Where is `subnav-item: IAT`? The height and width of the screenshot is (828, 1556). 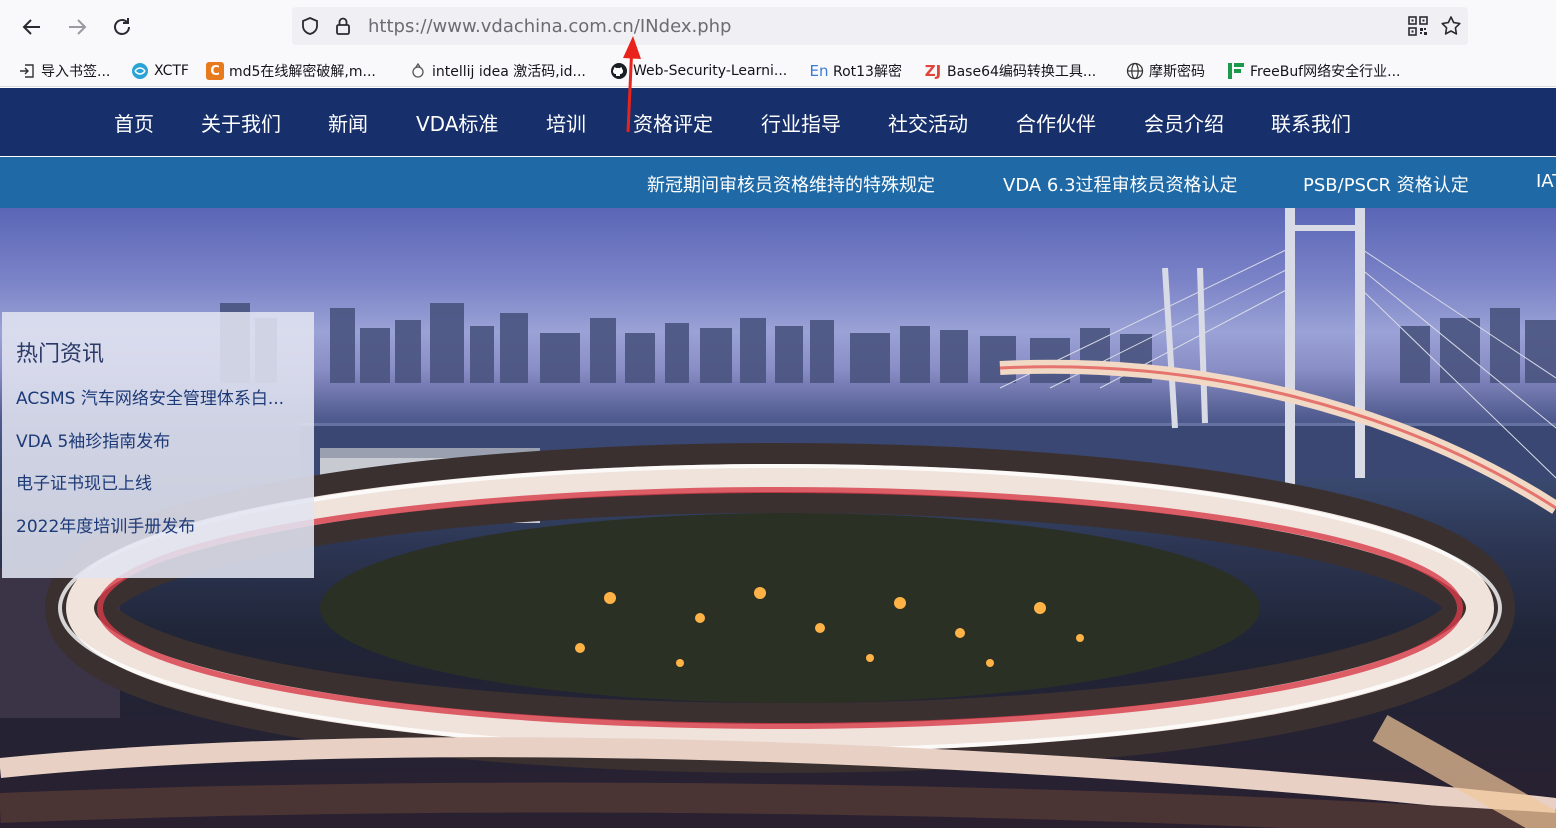 subnav-item: IAT is located at coordinates (1546, 181).